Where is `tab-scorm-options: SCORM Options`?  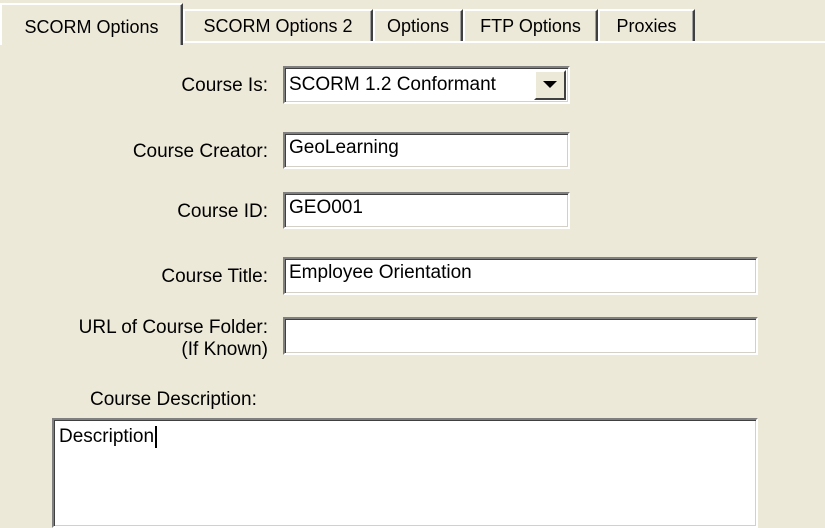 tab-scorm-options: SCORM Options is located at coordinates (91, 24).